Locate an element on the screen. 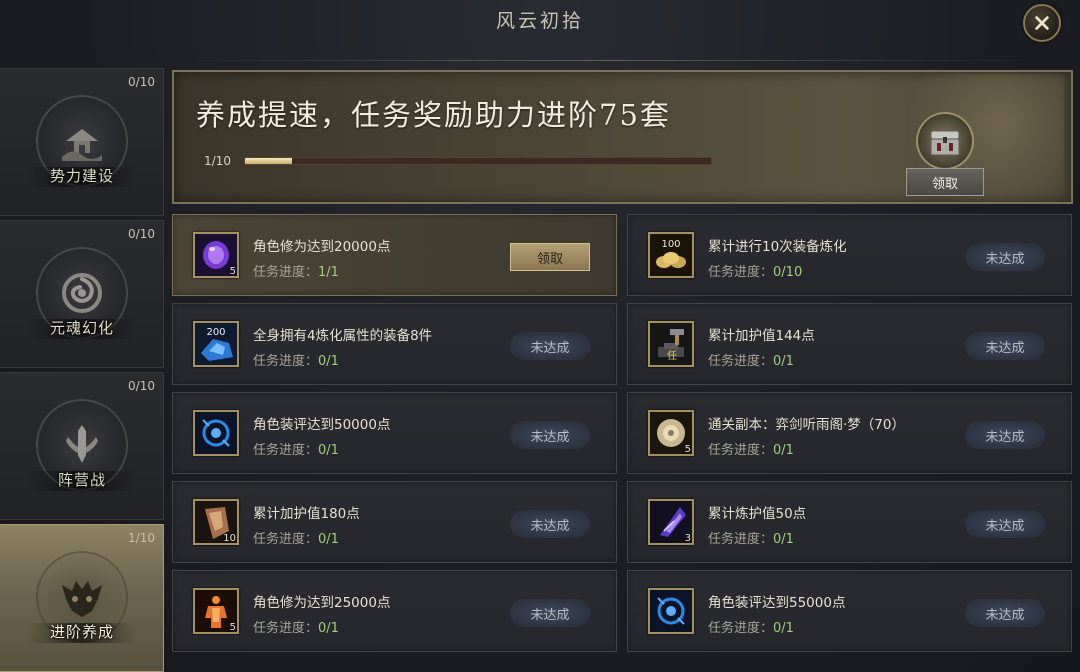 This screenshot has height=672, width=1080. task-name: 角色修为达到25000点 is located at coordinates (322, 603).